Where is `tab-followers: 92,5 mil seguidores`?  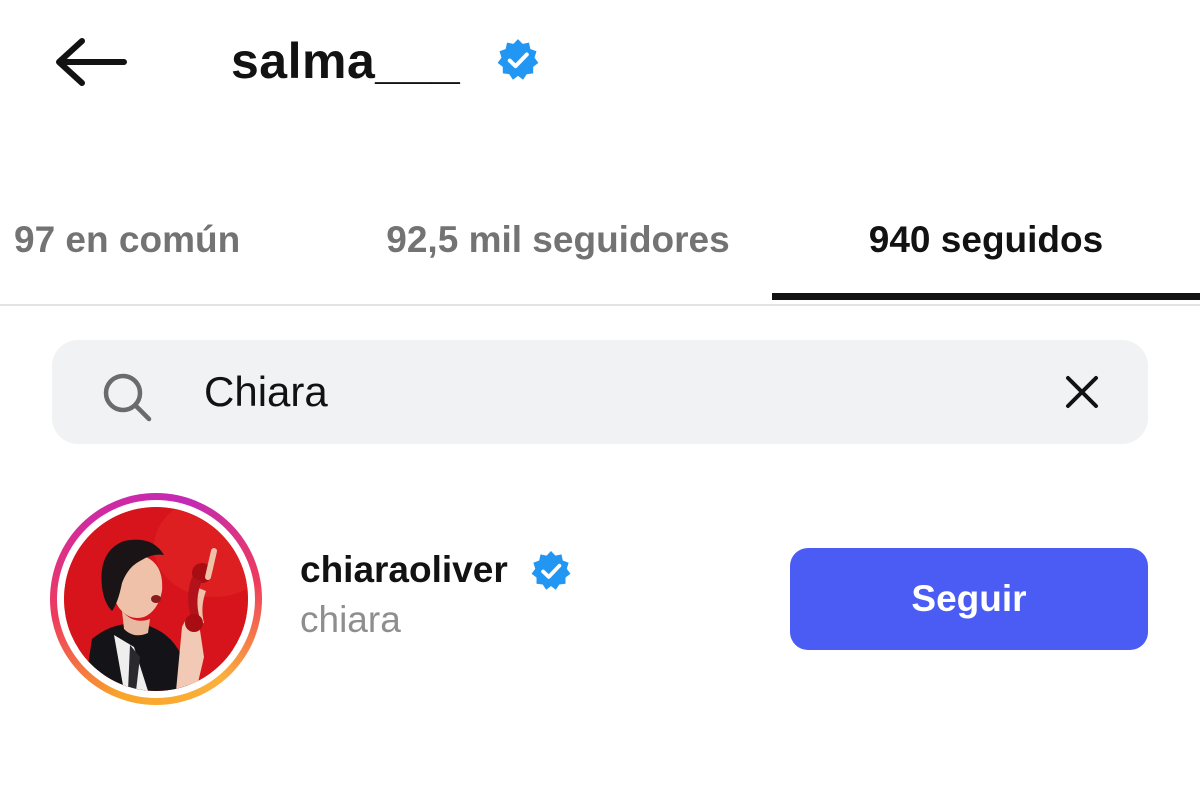
tab-followers: 92,5 mil seguidores is located at coordinates (558, 240).